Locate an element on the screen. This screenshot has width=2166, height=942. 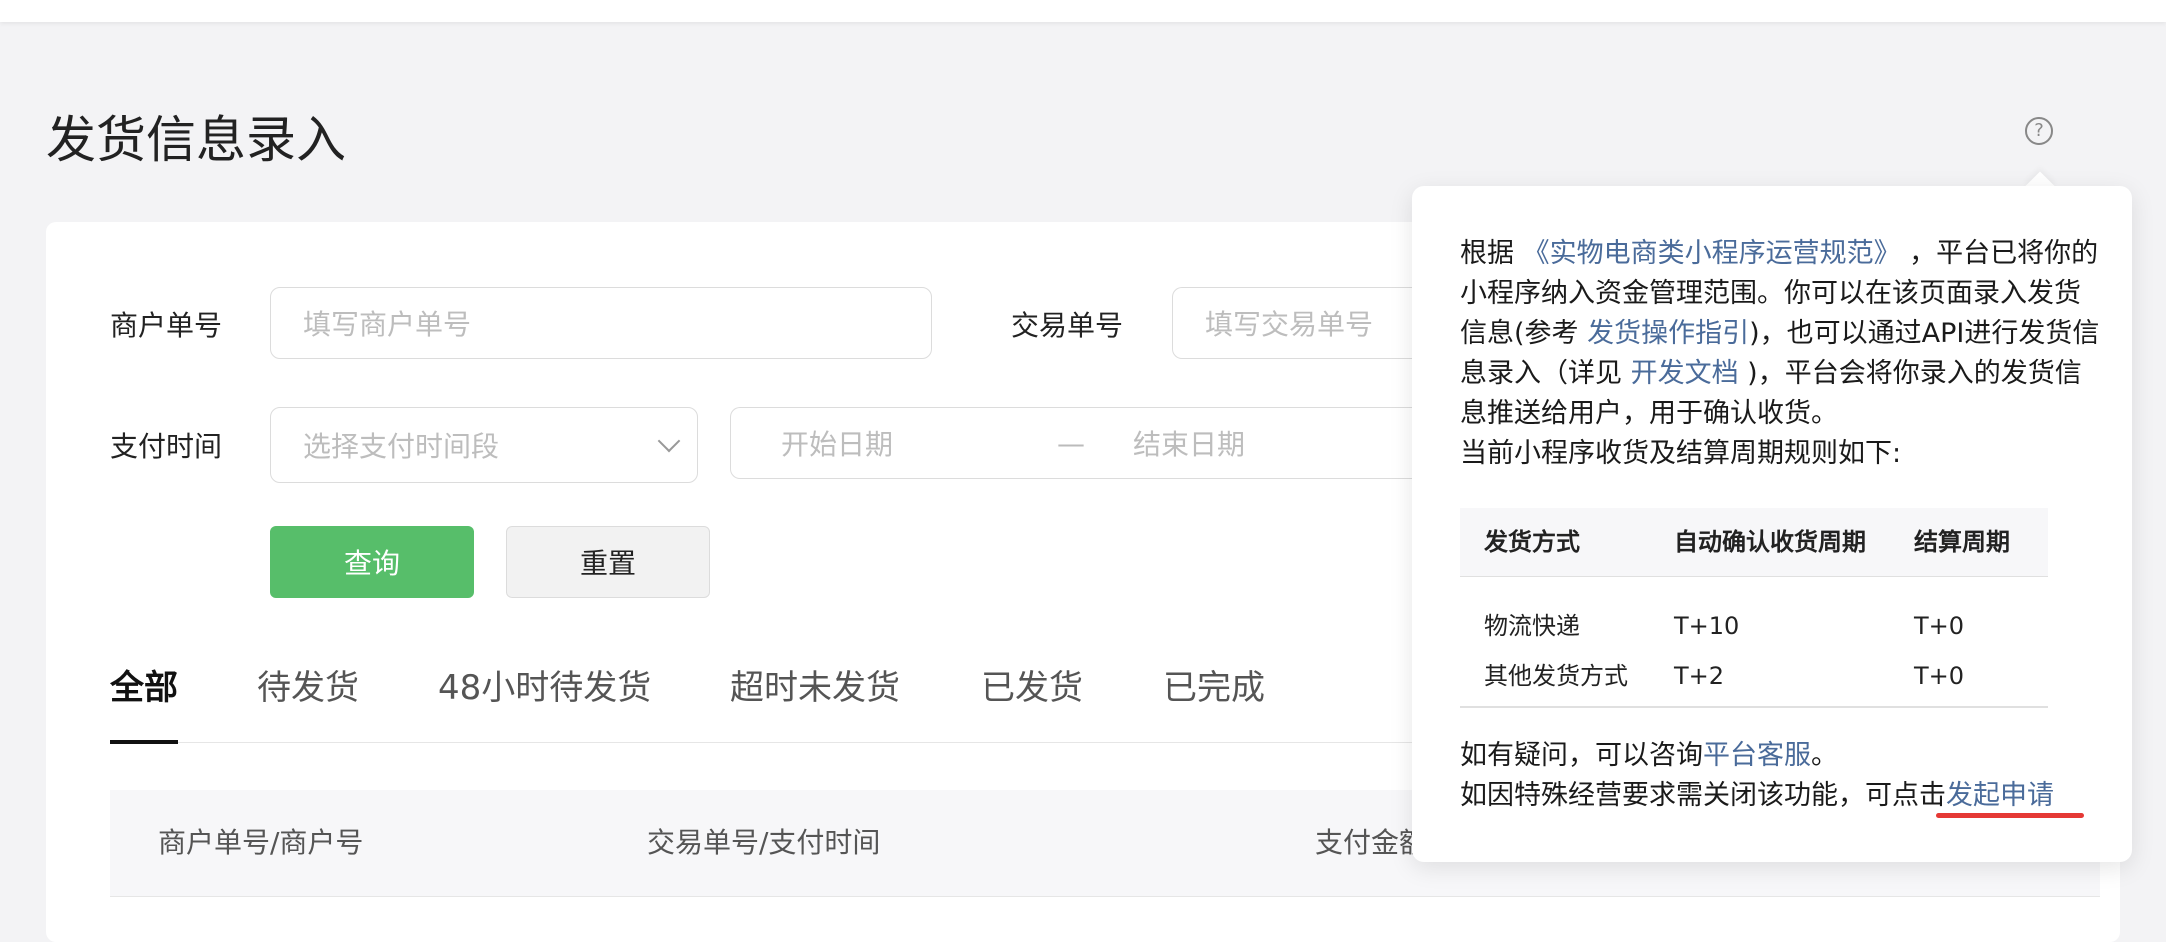
rules-table-header: 发货方式 自动确认收货周期 结算周期 is located at coordinates (1754, 542).